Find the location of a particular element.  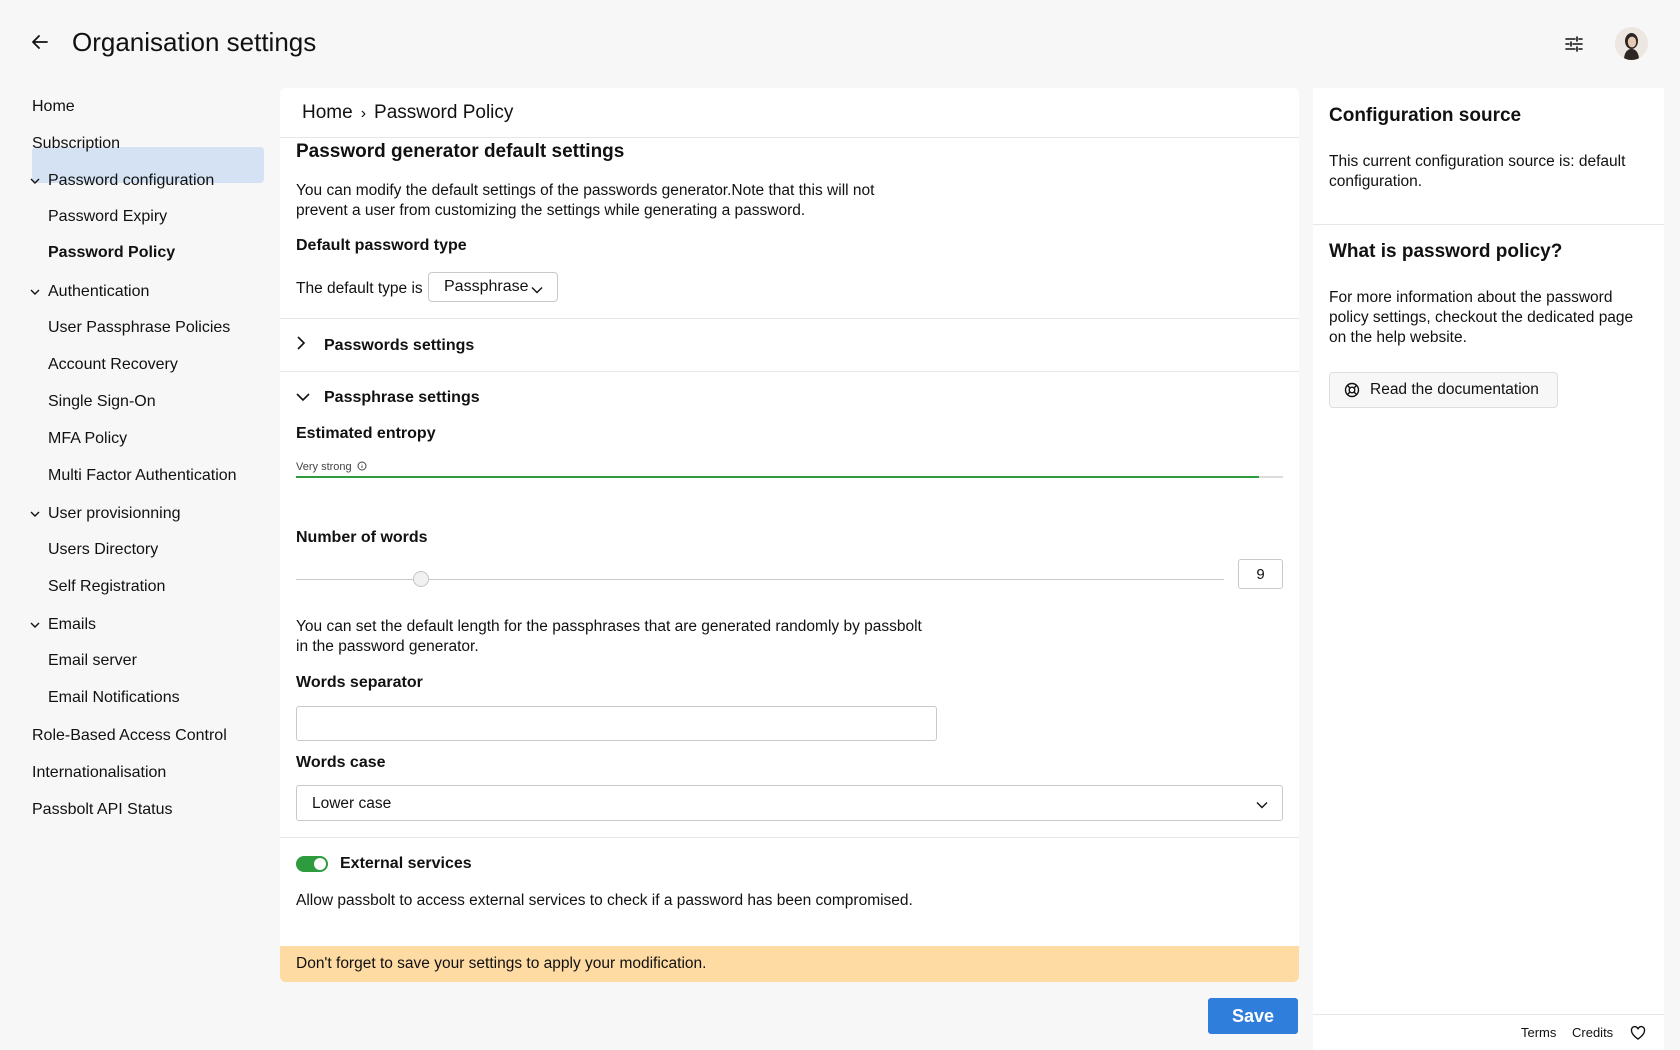

sidebar-item-label: Password configuration is located at coordinates (131, 180).